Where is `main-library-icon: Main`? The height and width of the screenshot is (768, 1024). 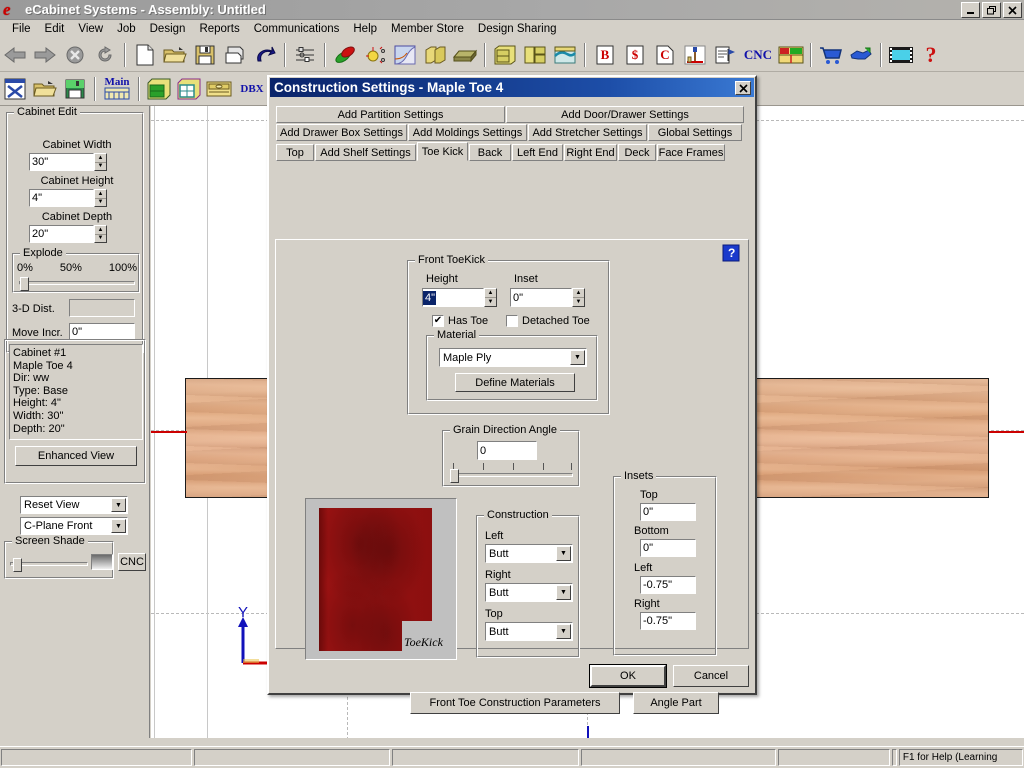 main-library-icon: Main is located at coordinates (117, 89).